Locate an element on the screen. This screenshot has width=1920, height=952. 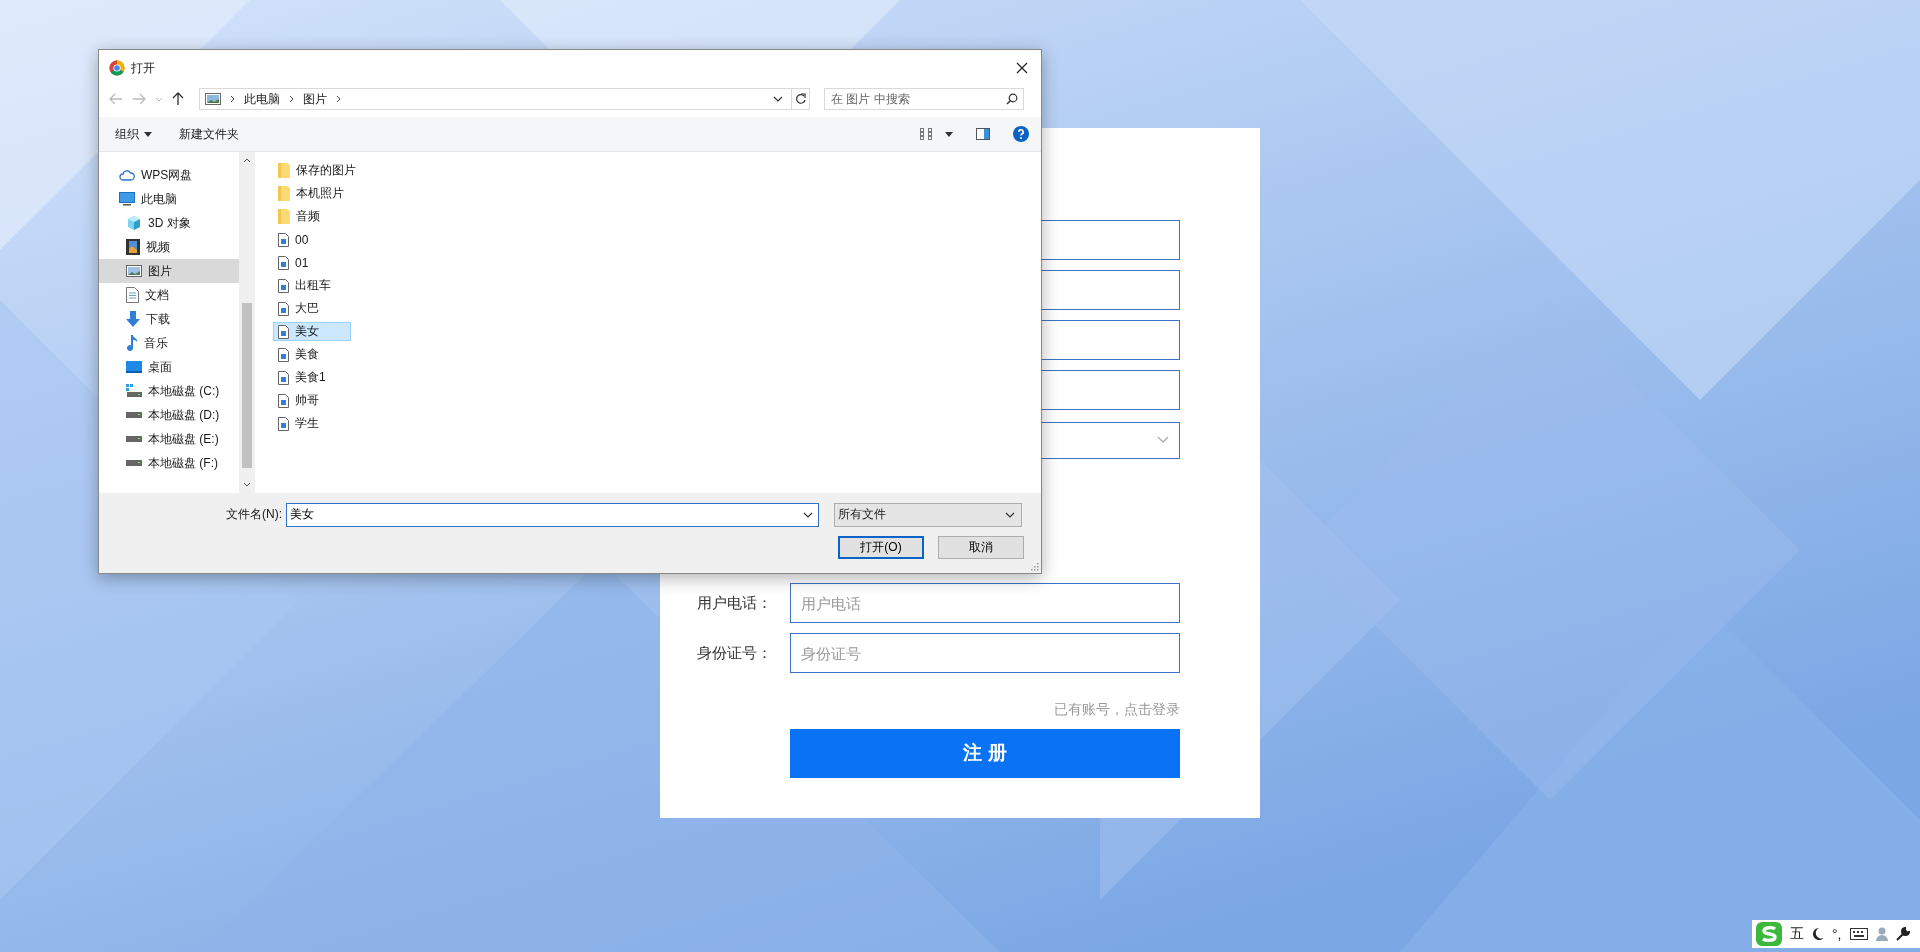
refresh-icon is located at coordinates (800, 99).